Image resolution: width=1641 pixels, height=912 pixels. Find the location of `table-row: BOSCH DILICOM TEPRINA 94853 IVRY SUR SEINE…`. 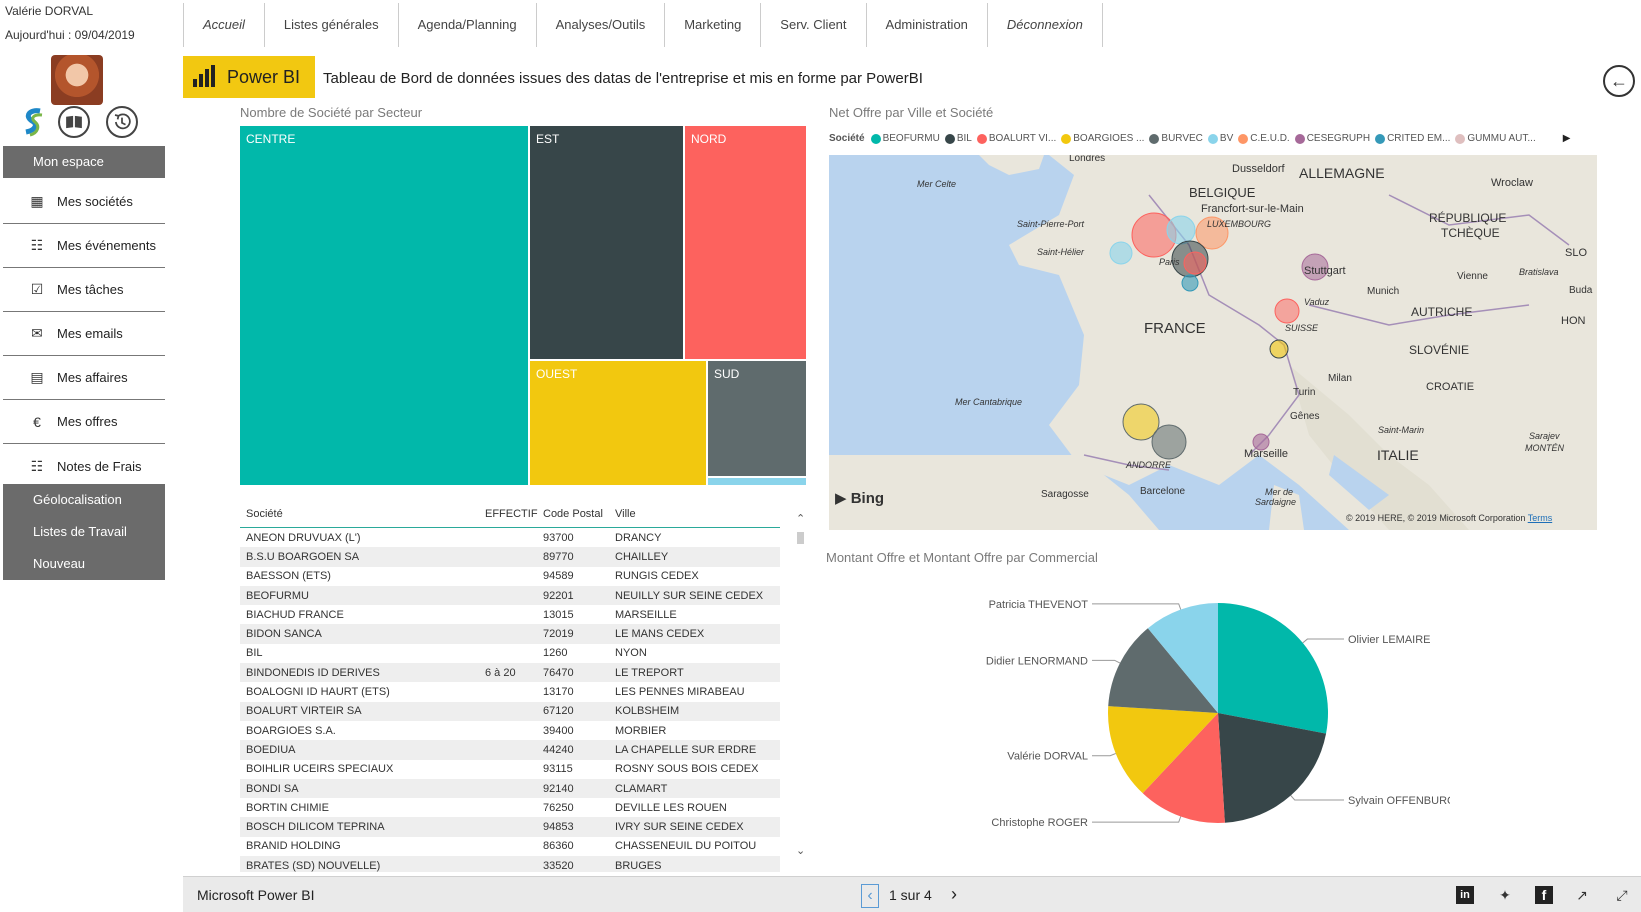

table-row: BOSCH DILICOM TEPRINA 94853 IVRY SUR SEINE… is located at coordinates (510, 827).